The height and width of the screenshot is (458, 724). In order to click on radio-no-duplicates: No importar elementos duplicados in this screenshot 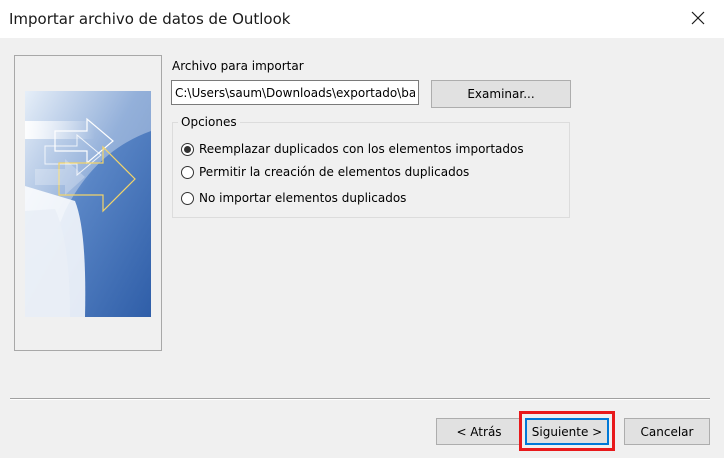, I will do `click(293, 198)`.